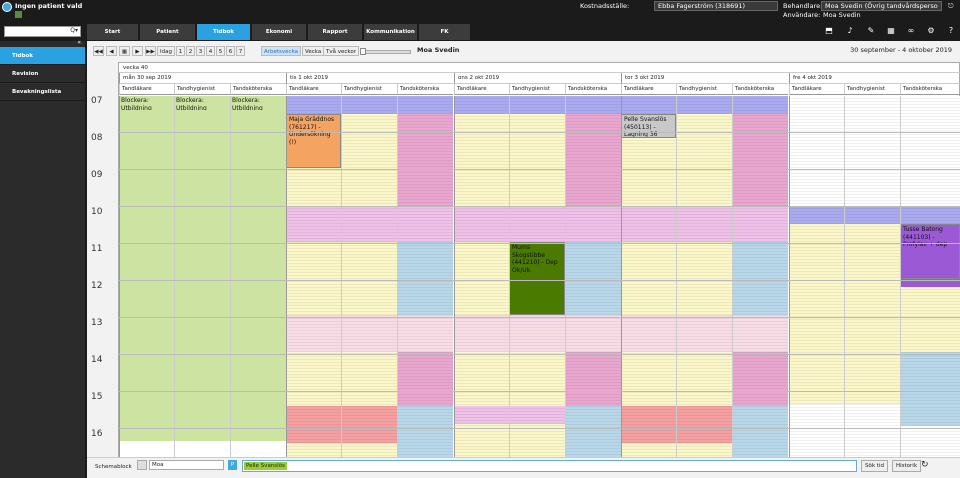 Image resolution: width=960 pixels, height=478 pixels. I want to click on patient-search-input: Q▾, so click(42, 31).